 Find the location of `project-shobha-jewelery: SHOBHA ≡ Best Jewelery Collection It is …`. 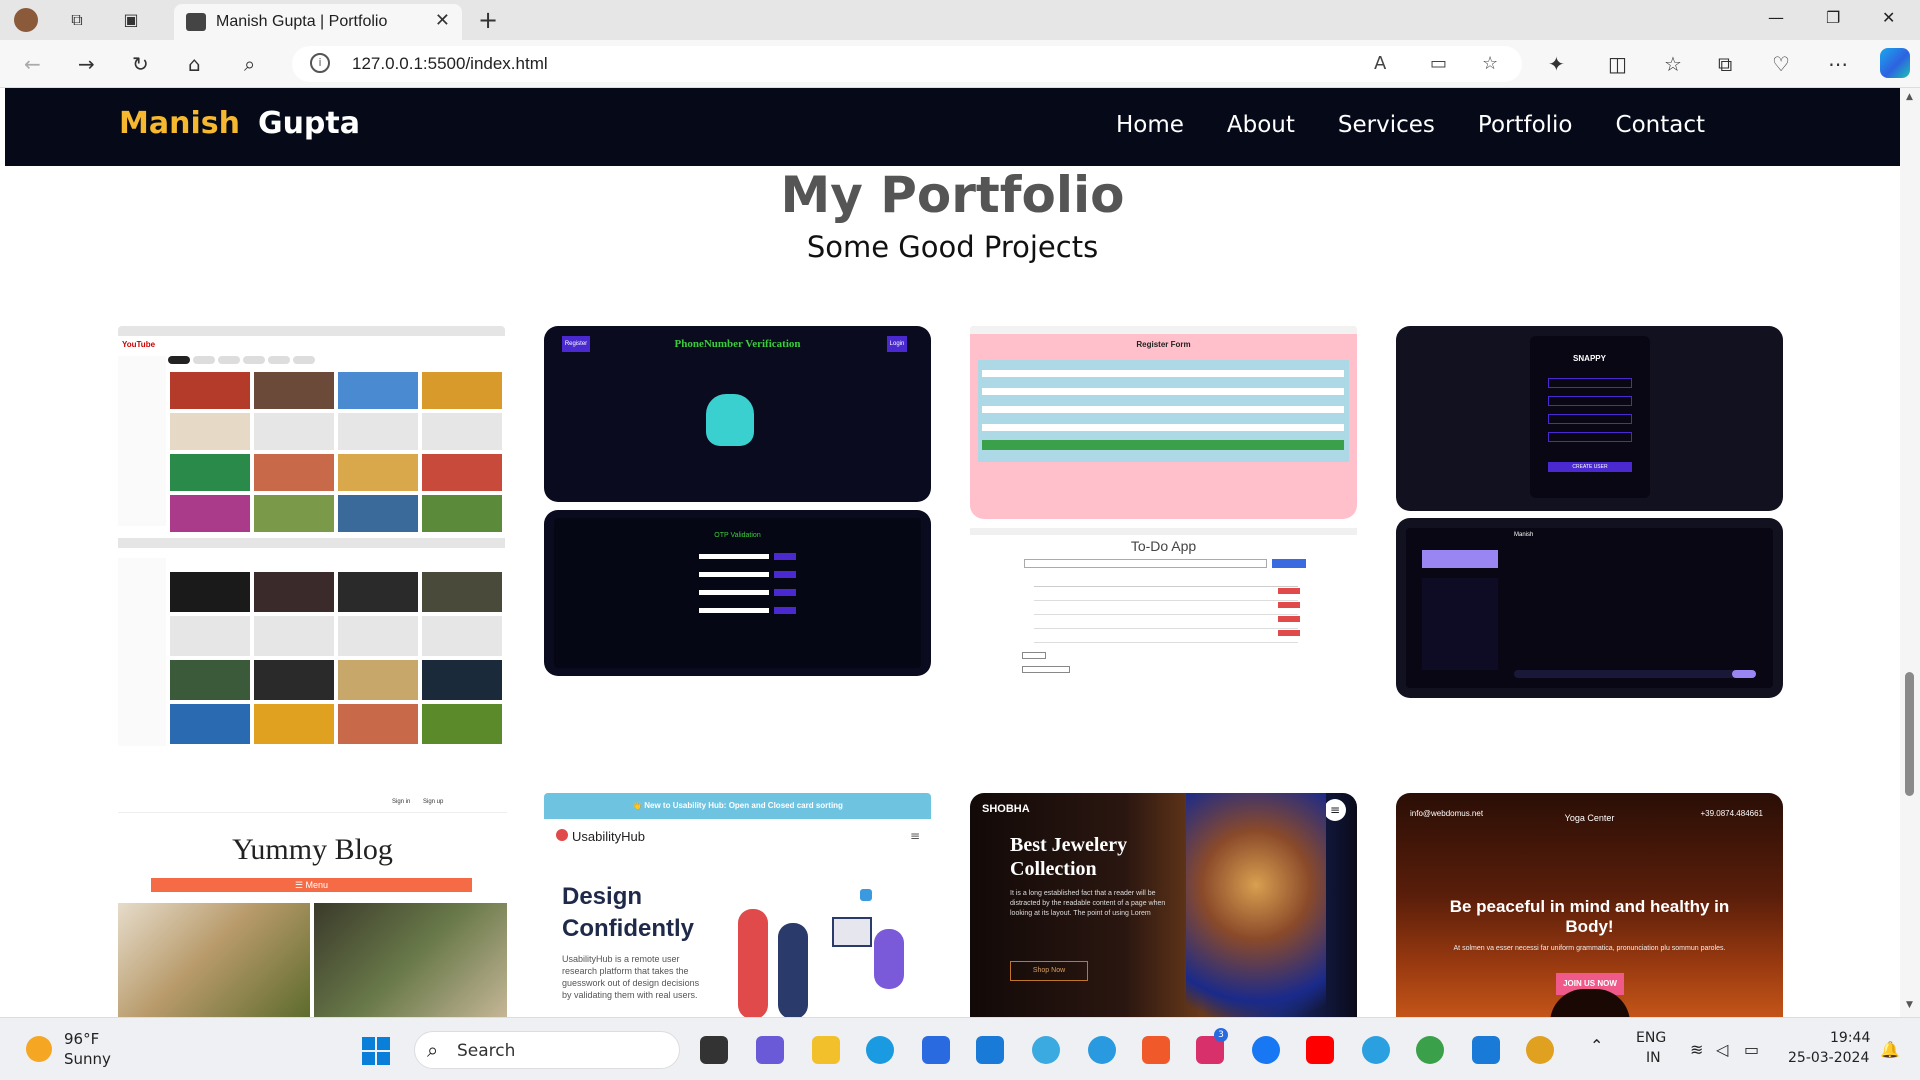

project-shobha-jewelery: SHOBHA ≡ Best Jewelery Collection It is … is located at coordinates (1163, 905).